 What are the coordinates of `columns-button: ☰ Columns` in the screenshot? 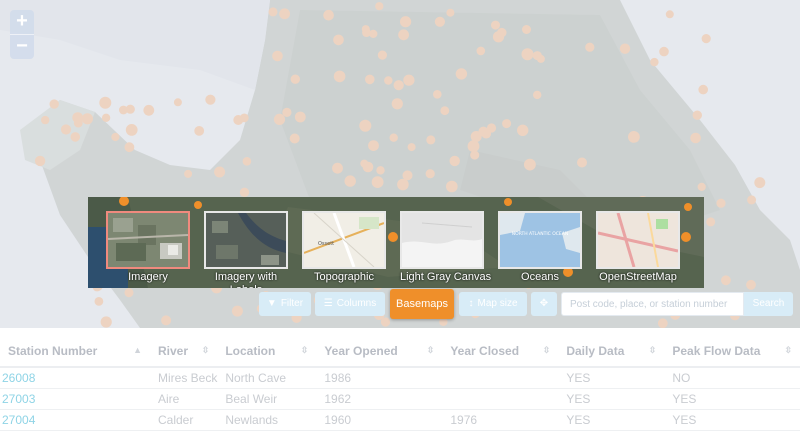 It's located at (350, 304).